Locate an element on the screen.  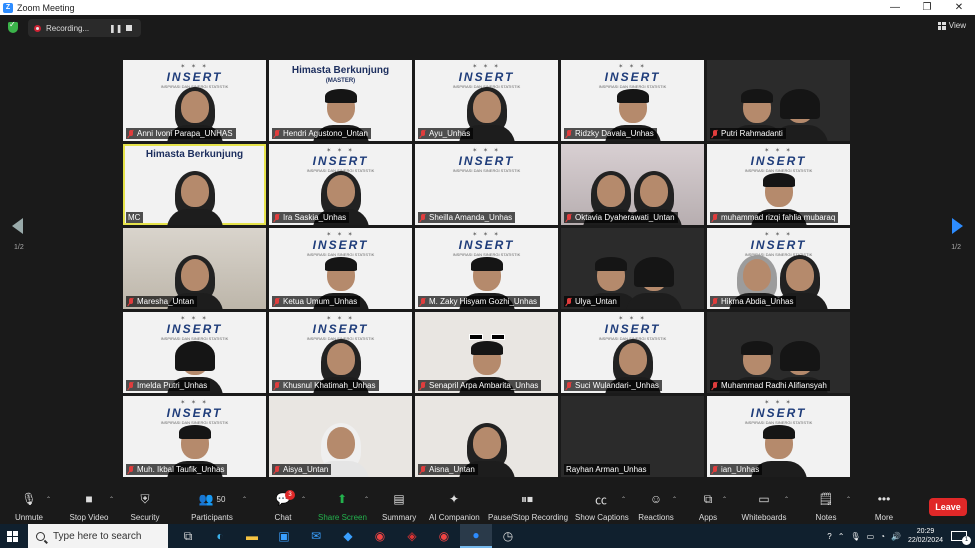
task-view-icon: ⧉ is located at coordinates (188, 536).